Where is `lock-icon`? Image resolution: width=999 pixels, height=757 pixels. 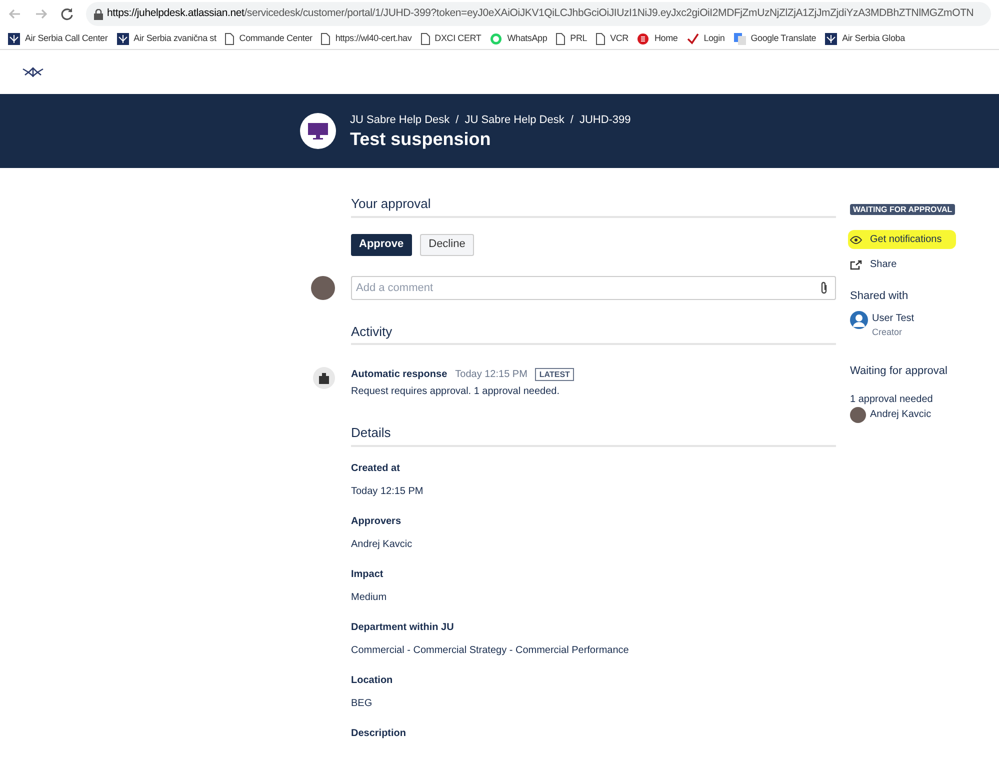
lock-icon is located at coordinates (98, 14).